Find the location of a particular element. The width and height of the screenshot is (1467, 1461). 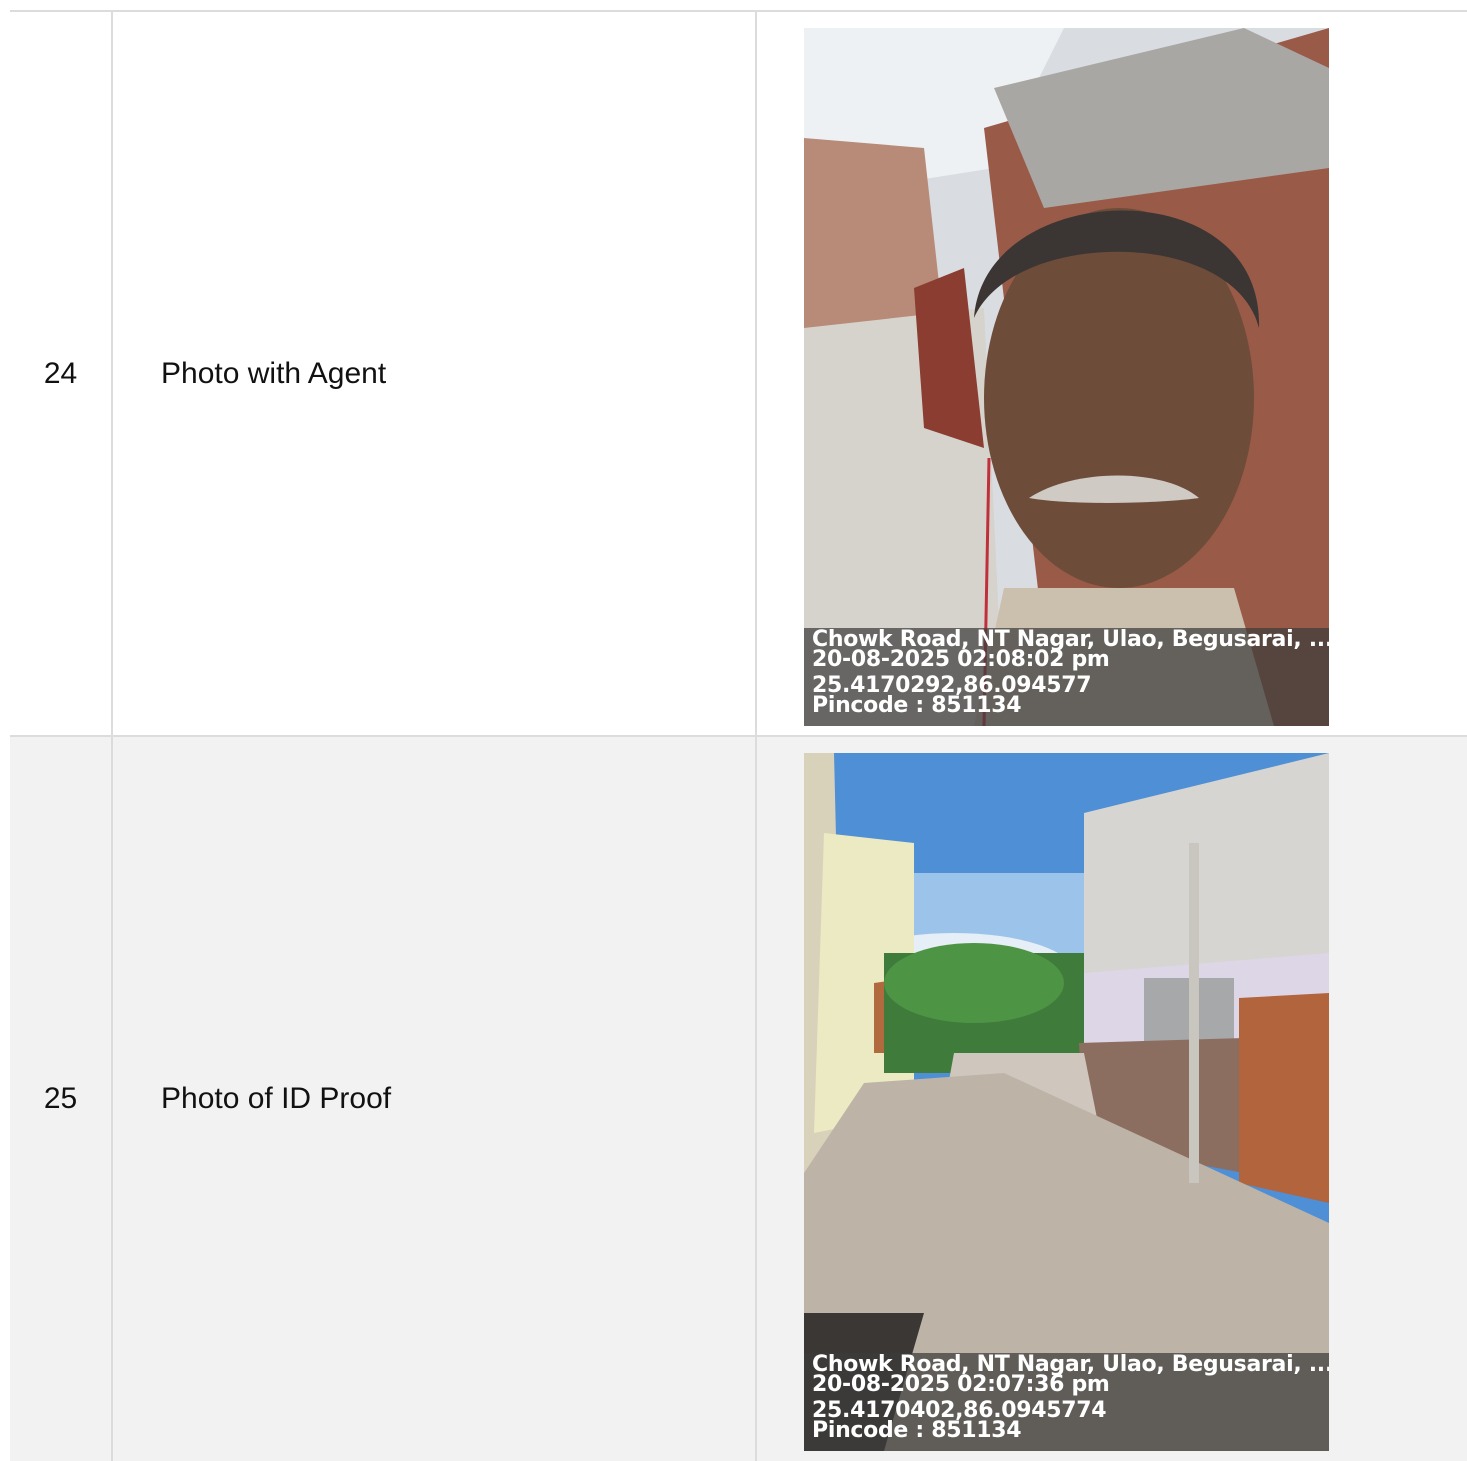

row-label: Photo of ID Proof is located at coordinates (276, 1098).